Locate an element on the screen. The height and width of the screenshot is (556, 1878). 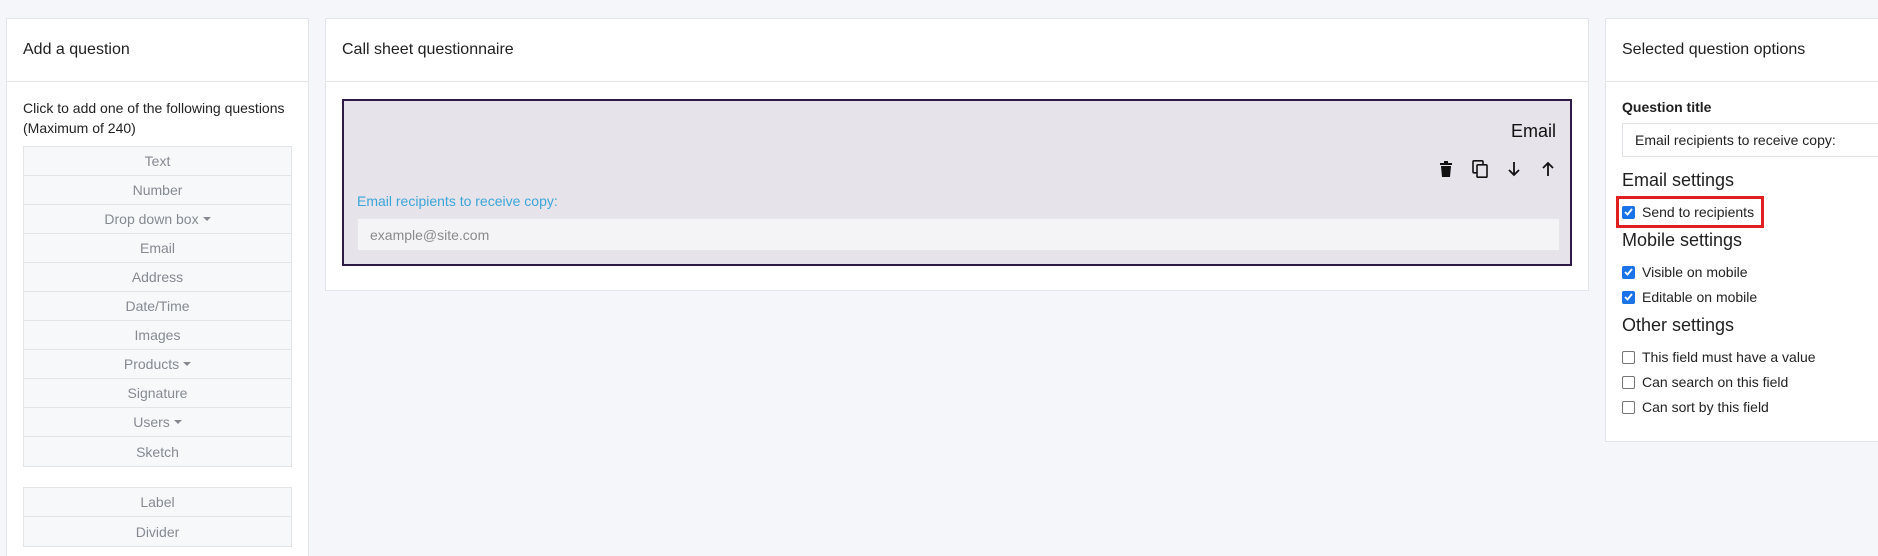
question-type-datetime: Date/Time is located at coordinates (157, 306).